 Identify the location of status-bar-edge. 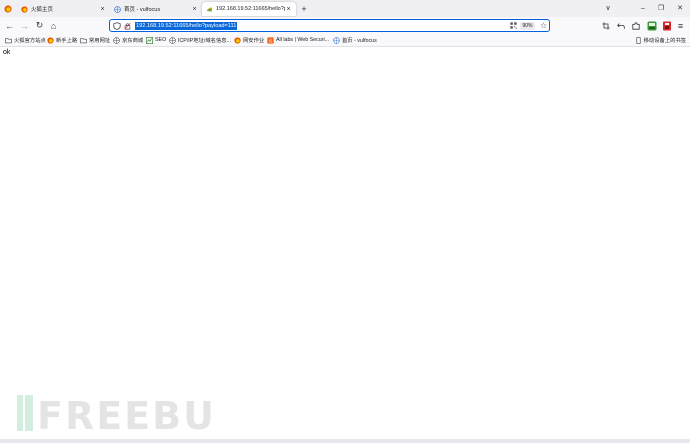
(345, 441).